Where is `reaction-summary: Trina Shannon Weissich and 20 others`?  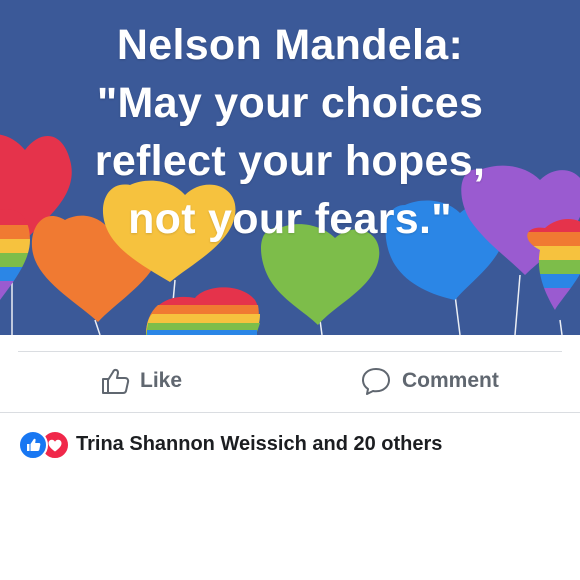
reaction-summary: Trina Shannon Weissich and 20 others is located at coordinates (230, 444).